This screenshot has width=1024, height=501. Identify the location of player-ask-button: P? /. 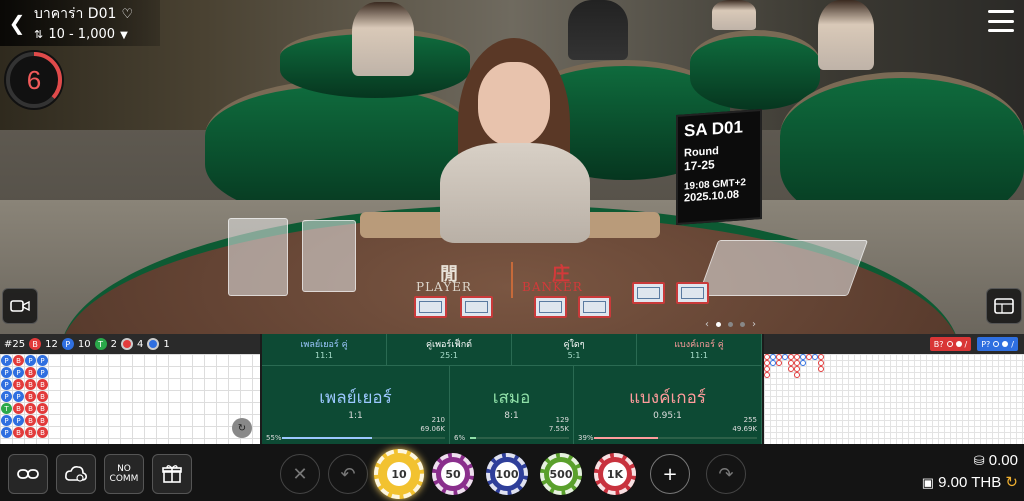
(997, 344).